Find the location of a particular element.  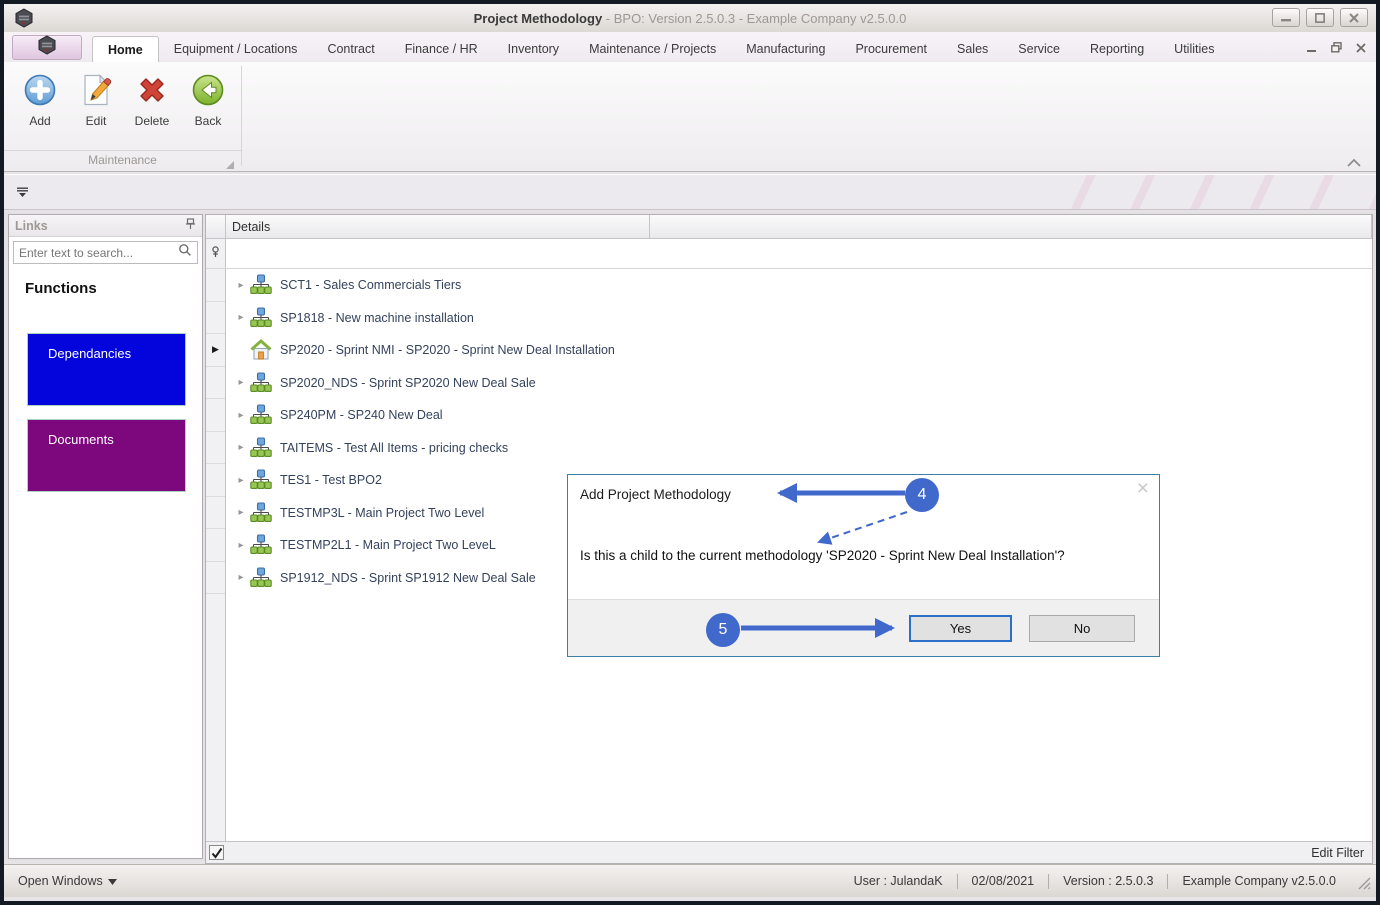

tree-row-label: TES1 - Test BPO2 is located at coordinates (331, 480).